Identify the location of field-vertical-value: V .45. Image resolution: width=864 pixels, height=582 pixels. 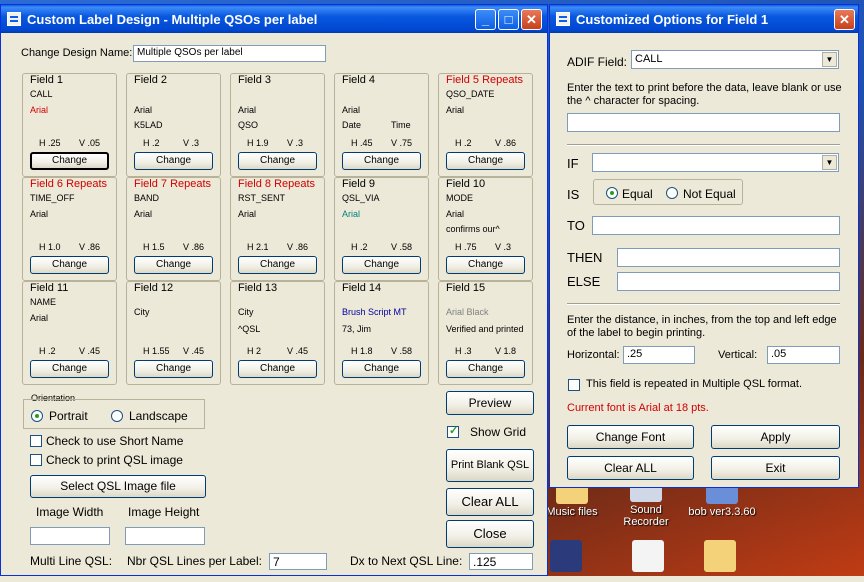
(90, 351).